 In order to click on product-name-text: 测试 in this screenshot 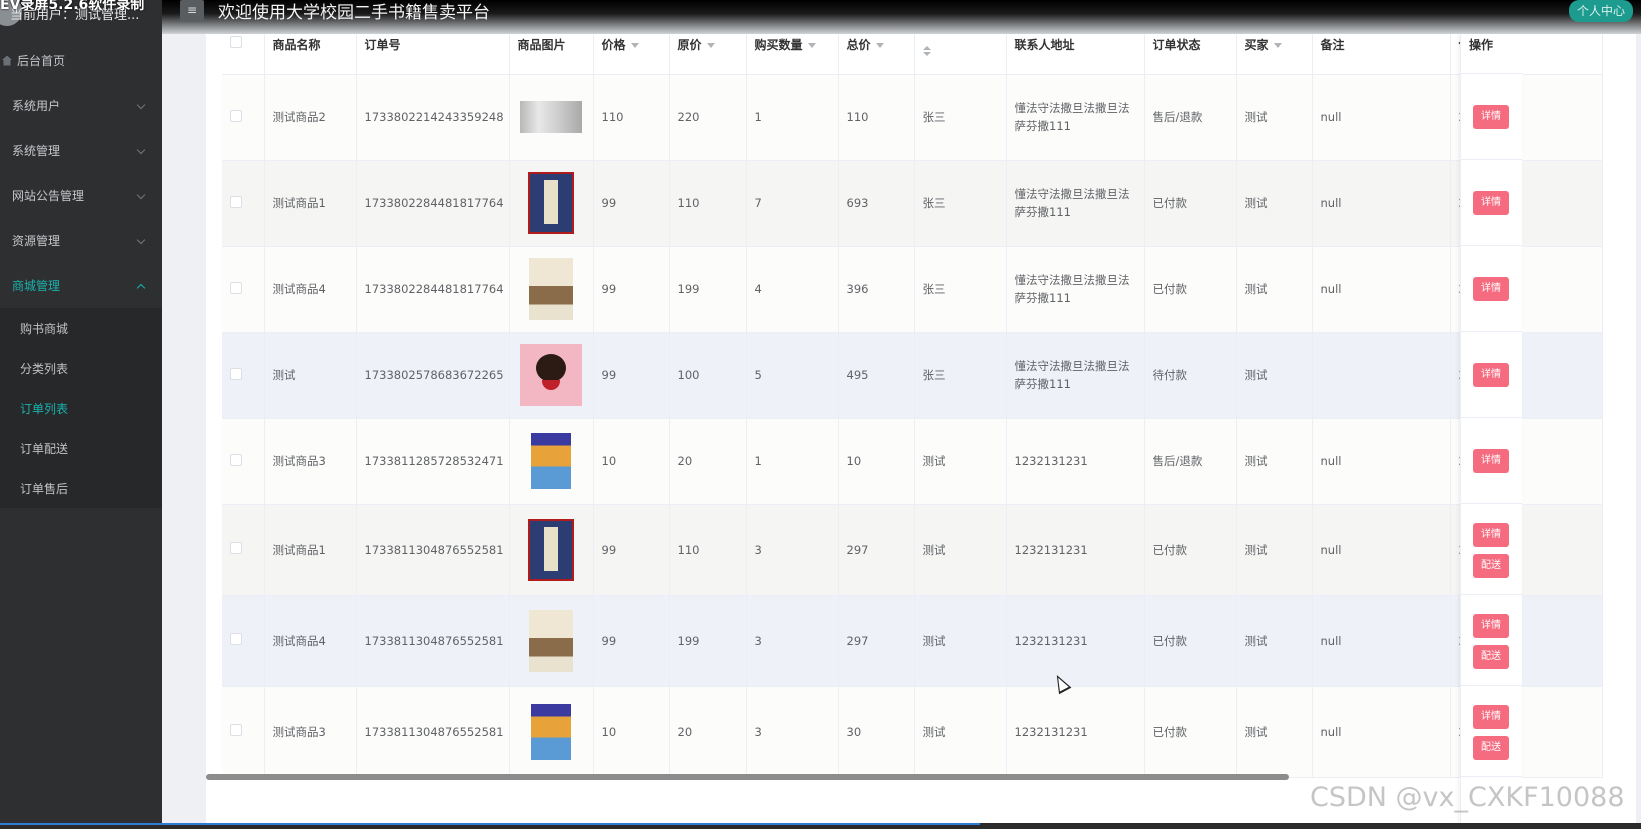, I will do `click(284, 375)`.